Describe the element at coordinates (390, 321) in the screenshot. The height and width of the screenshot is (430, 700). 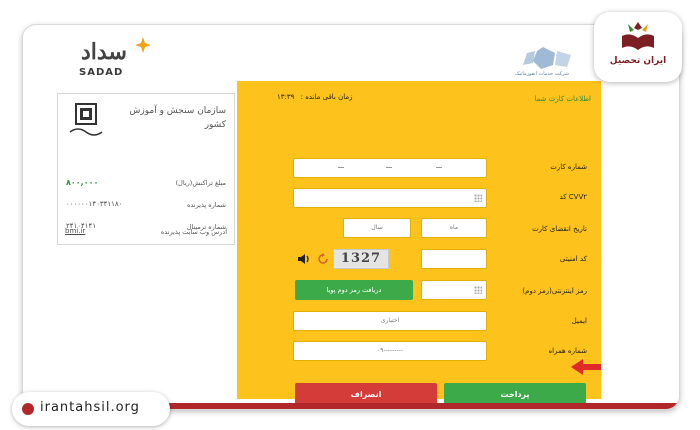
I see `email-input: اختیاری` at that location.